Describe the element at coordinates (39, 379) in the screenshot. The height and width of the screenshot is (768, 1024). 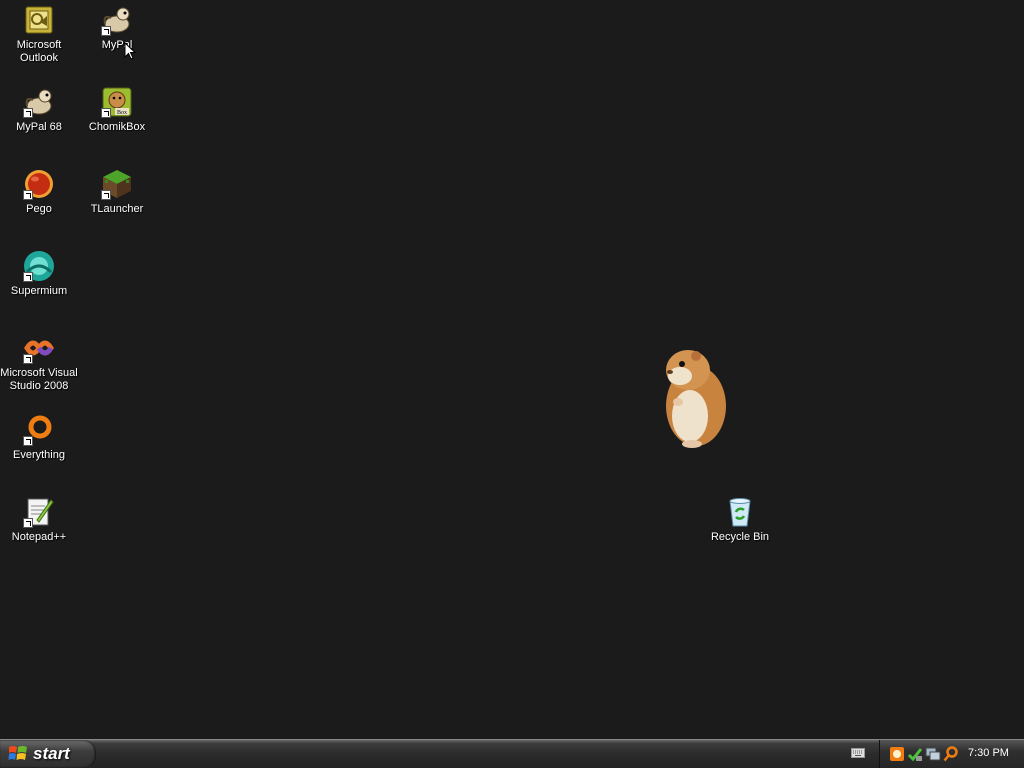
I see `desktop-icon-label: Microsoft Visual Studio 2008` at that location.